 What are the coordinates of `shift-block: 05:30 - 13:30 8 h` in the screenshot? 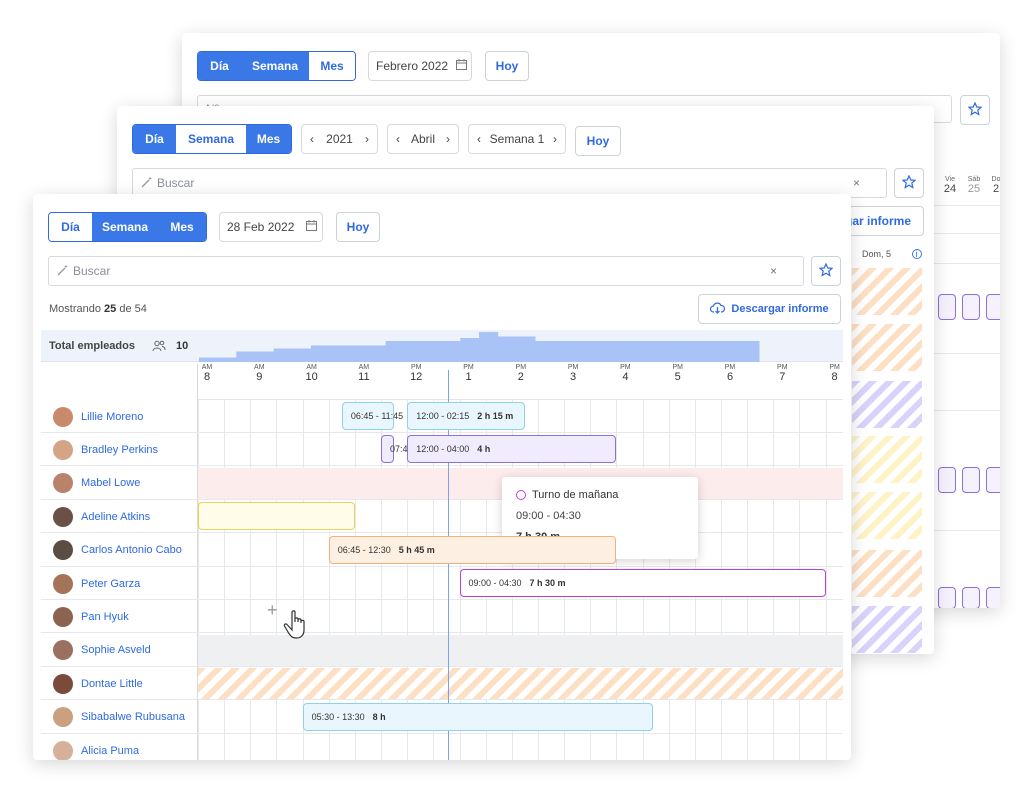 It's located at (477, 716).